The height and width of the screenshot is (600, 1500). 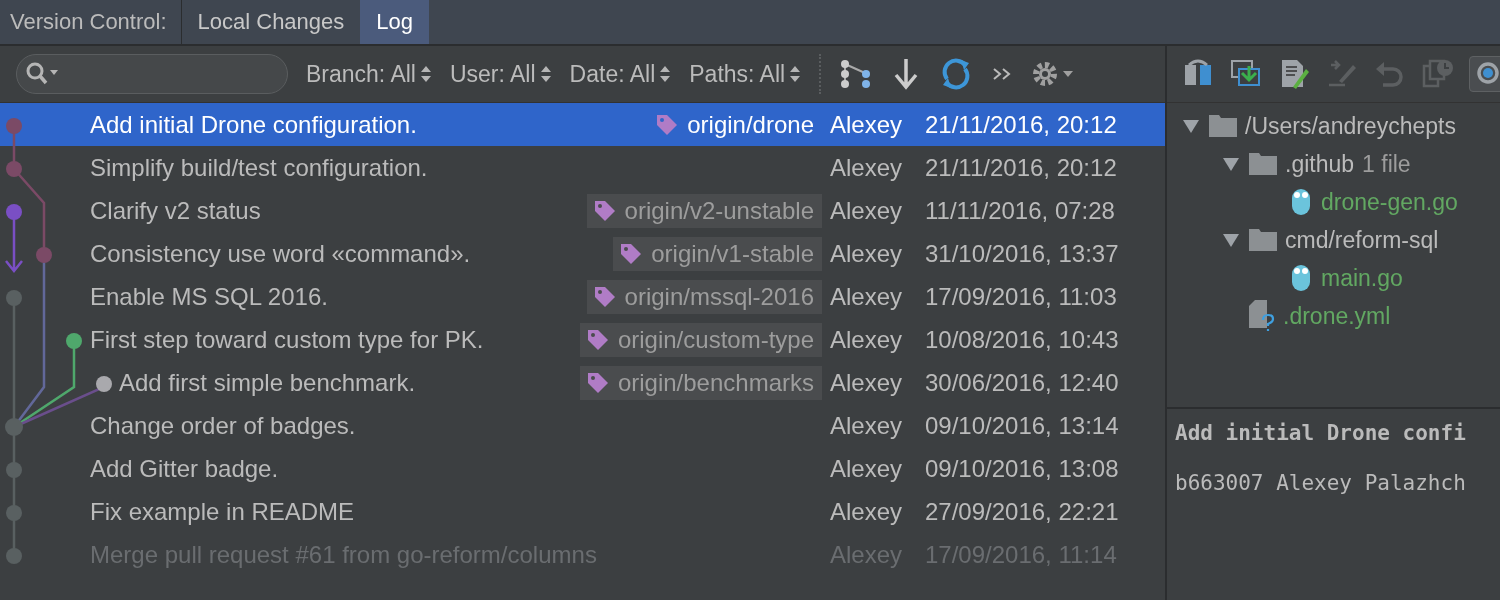 What do you see at coordinates (1053, 74) in the screenshot?
I see `settings-icon` at bounding box center [1053, 74].